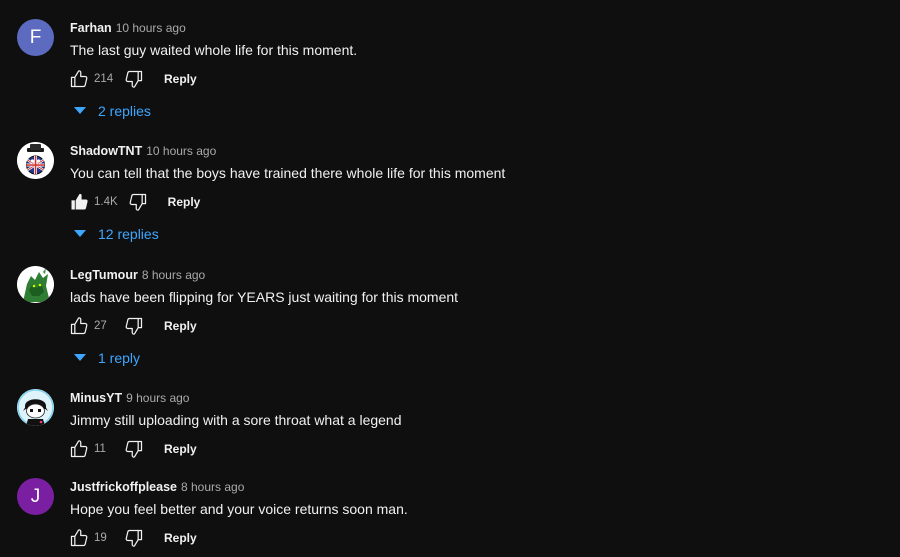 This screenshot has height=557, width=900. I want to click on comment-actions: 214 Reply, so click(132, 79).